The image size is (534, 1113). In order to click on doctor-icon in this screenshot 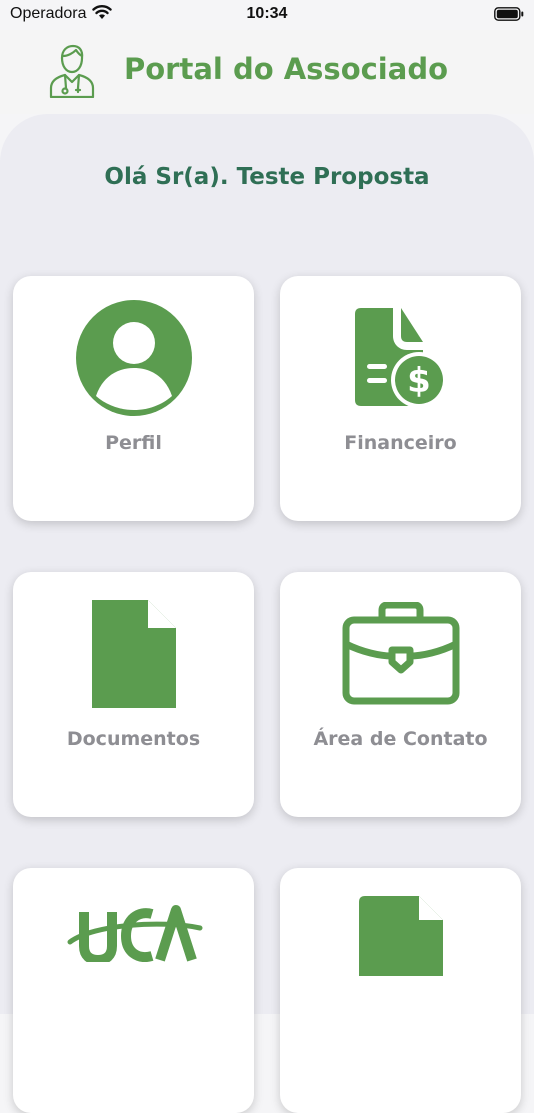, I will do `click(72, 71)`.